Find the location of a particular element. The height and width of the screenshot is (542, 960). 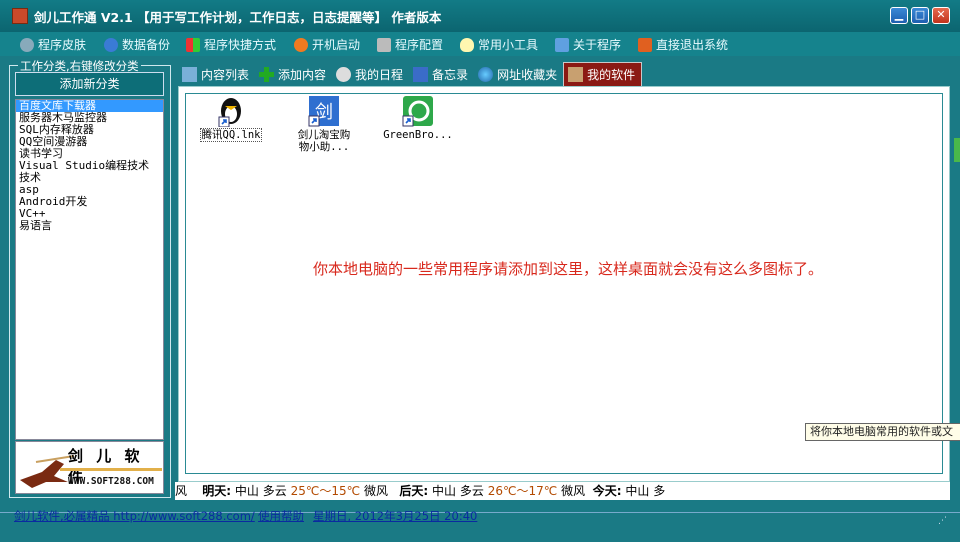

datetime-link: 星期日, 2012年3月25日 20:40 is located at coordinates (395, 516).